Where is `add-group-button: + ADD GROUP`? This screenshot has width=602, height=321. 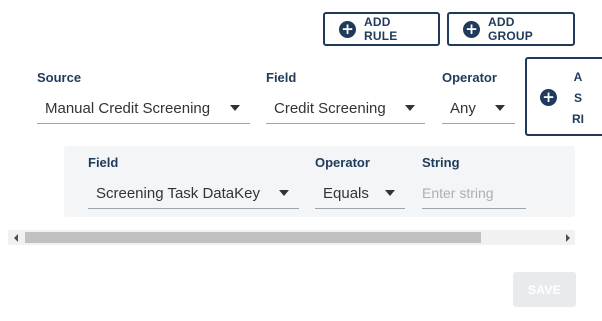 add-group-button: + ADD GROUP is located at coordinates (511, 29).